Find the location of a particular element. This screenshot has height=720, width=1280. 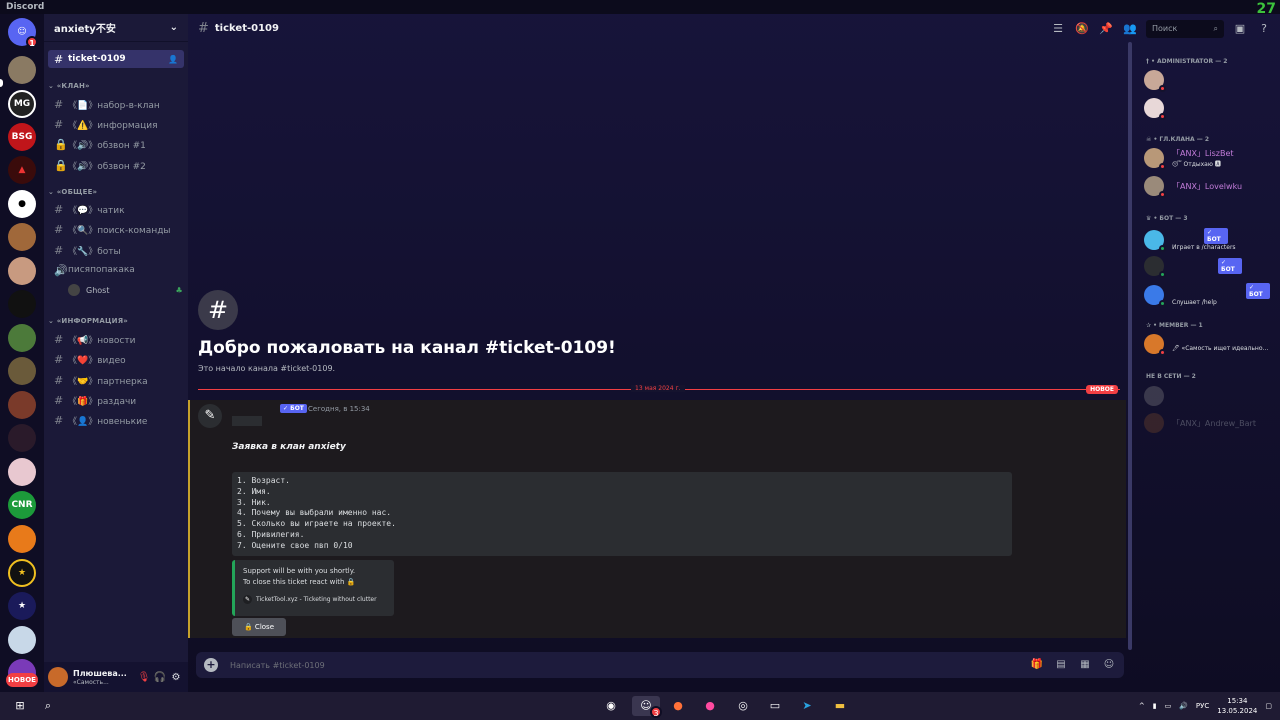

channel-news: # 《📢》новости is located at coordinates (116, 339).